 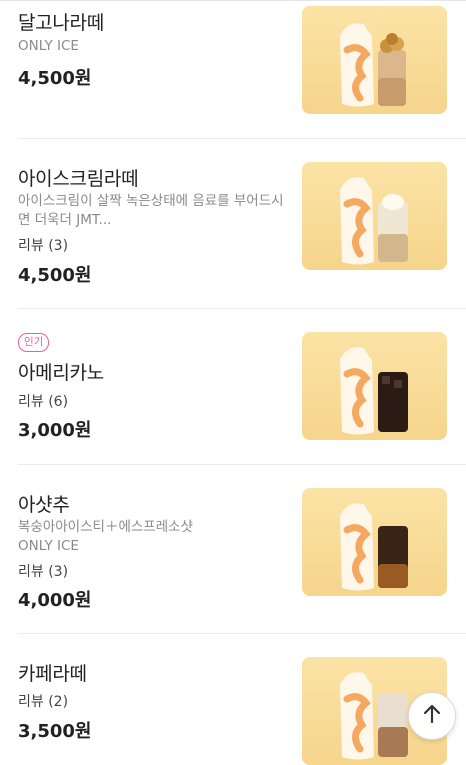 What do you see at coordinates (61, 373) in the screenshot?
I see `menu-item-name: 아메리카노` at bounding box center [61, 373].